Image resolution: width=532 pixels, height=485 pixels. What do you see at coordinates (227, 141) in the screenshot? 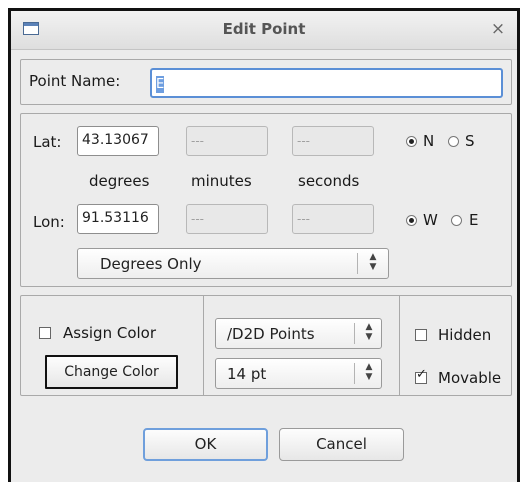
I see `lat-minutes-input: ---` at bounding box center [227, 141].